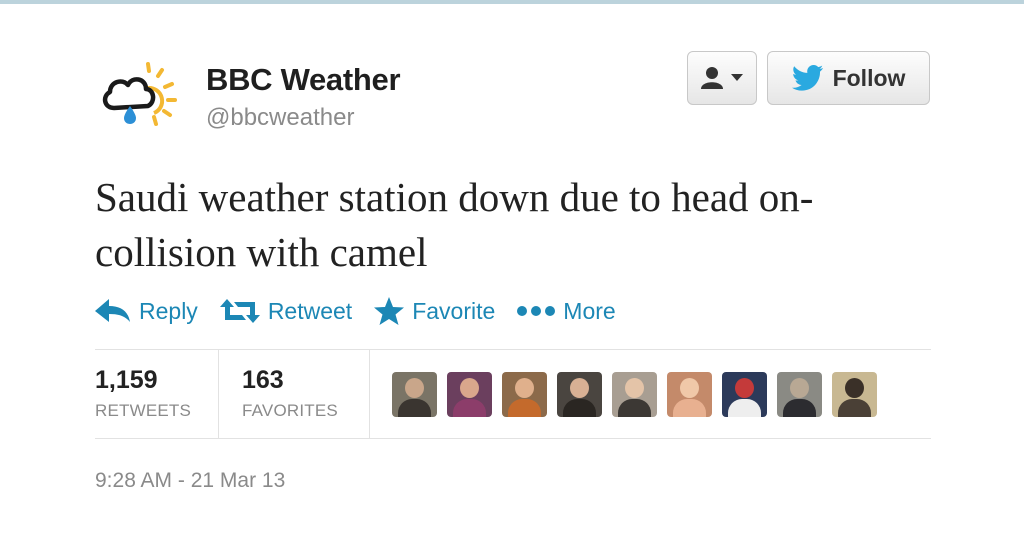 This screenshot has width=1024, height=545. I want to click on star-icon, so click(389, 311).